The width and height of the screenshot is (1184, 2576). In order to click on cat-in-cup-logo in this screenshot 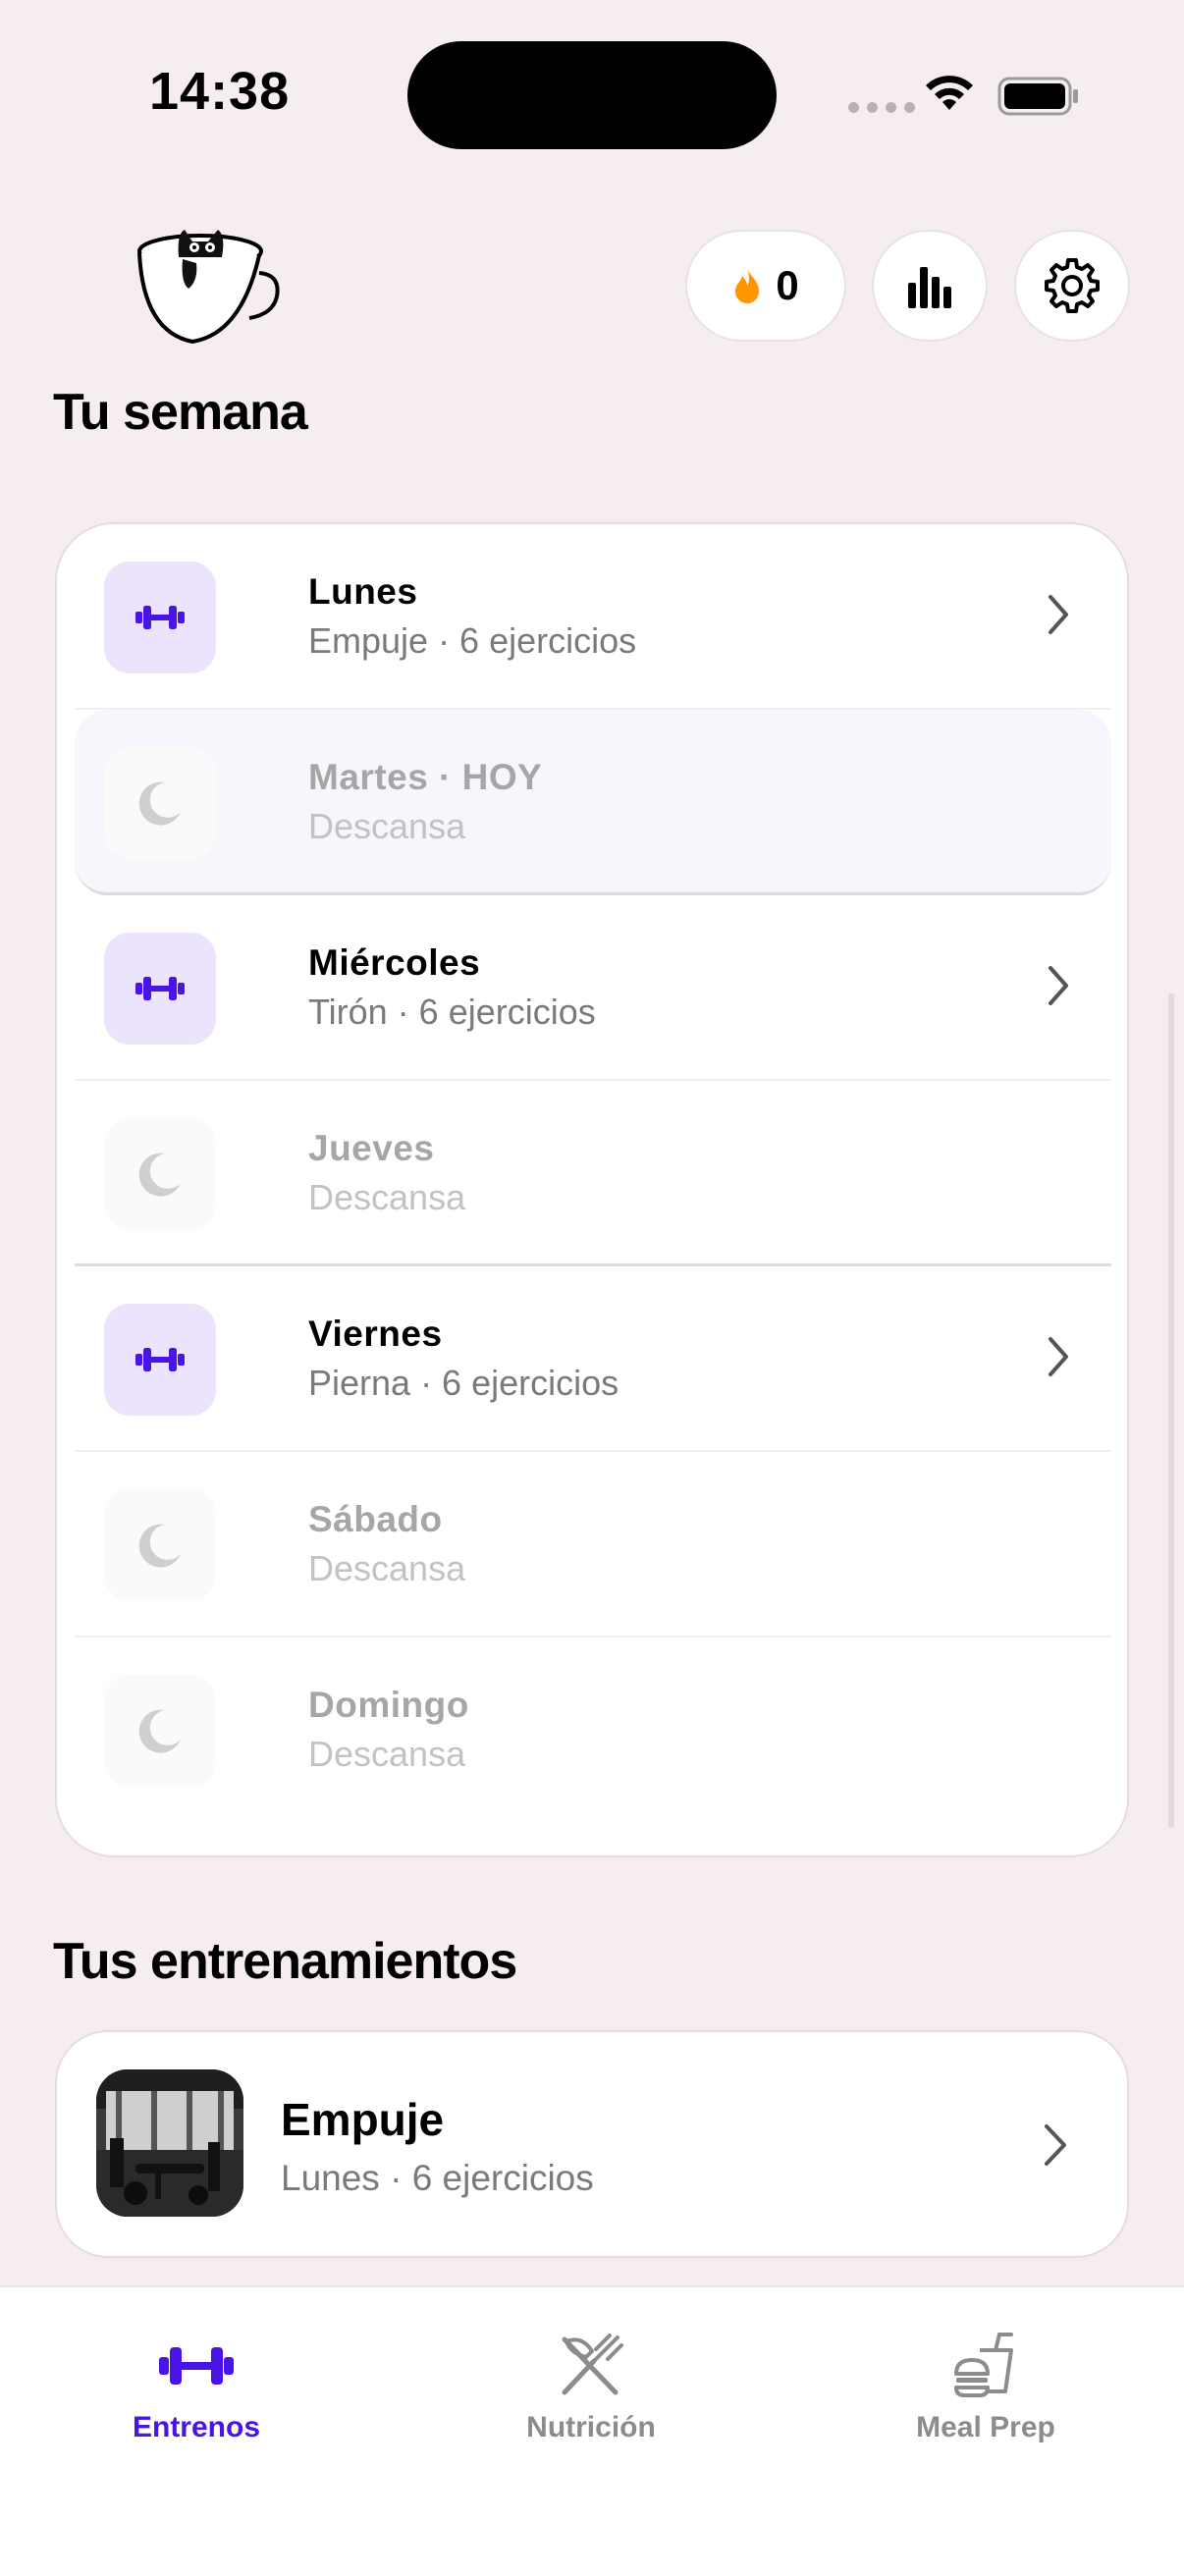, I will do `click(208, 287)`.